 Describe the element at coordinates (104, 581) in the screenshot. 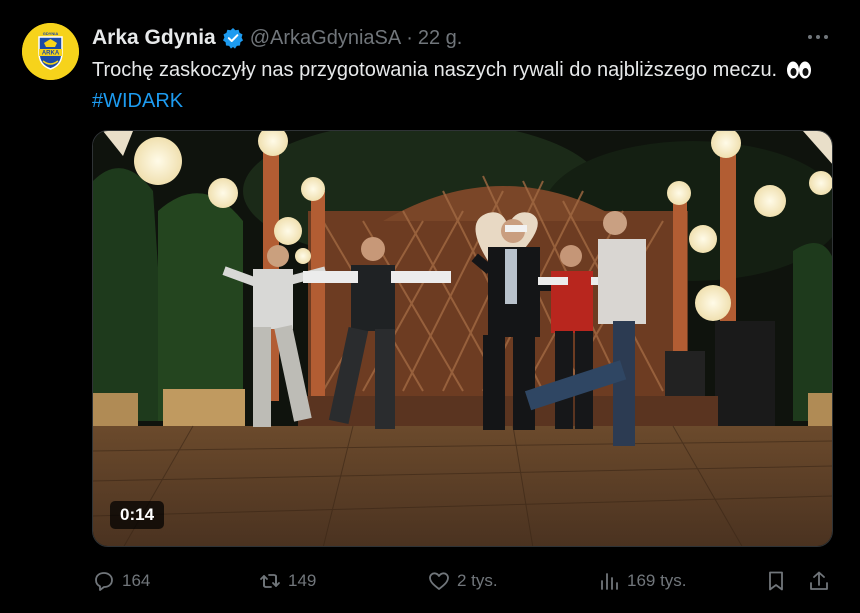

I see `reply-icon` at that location.